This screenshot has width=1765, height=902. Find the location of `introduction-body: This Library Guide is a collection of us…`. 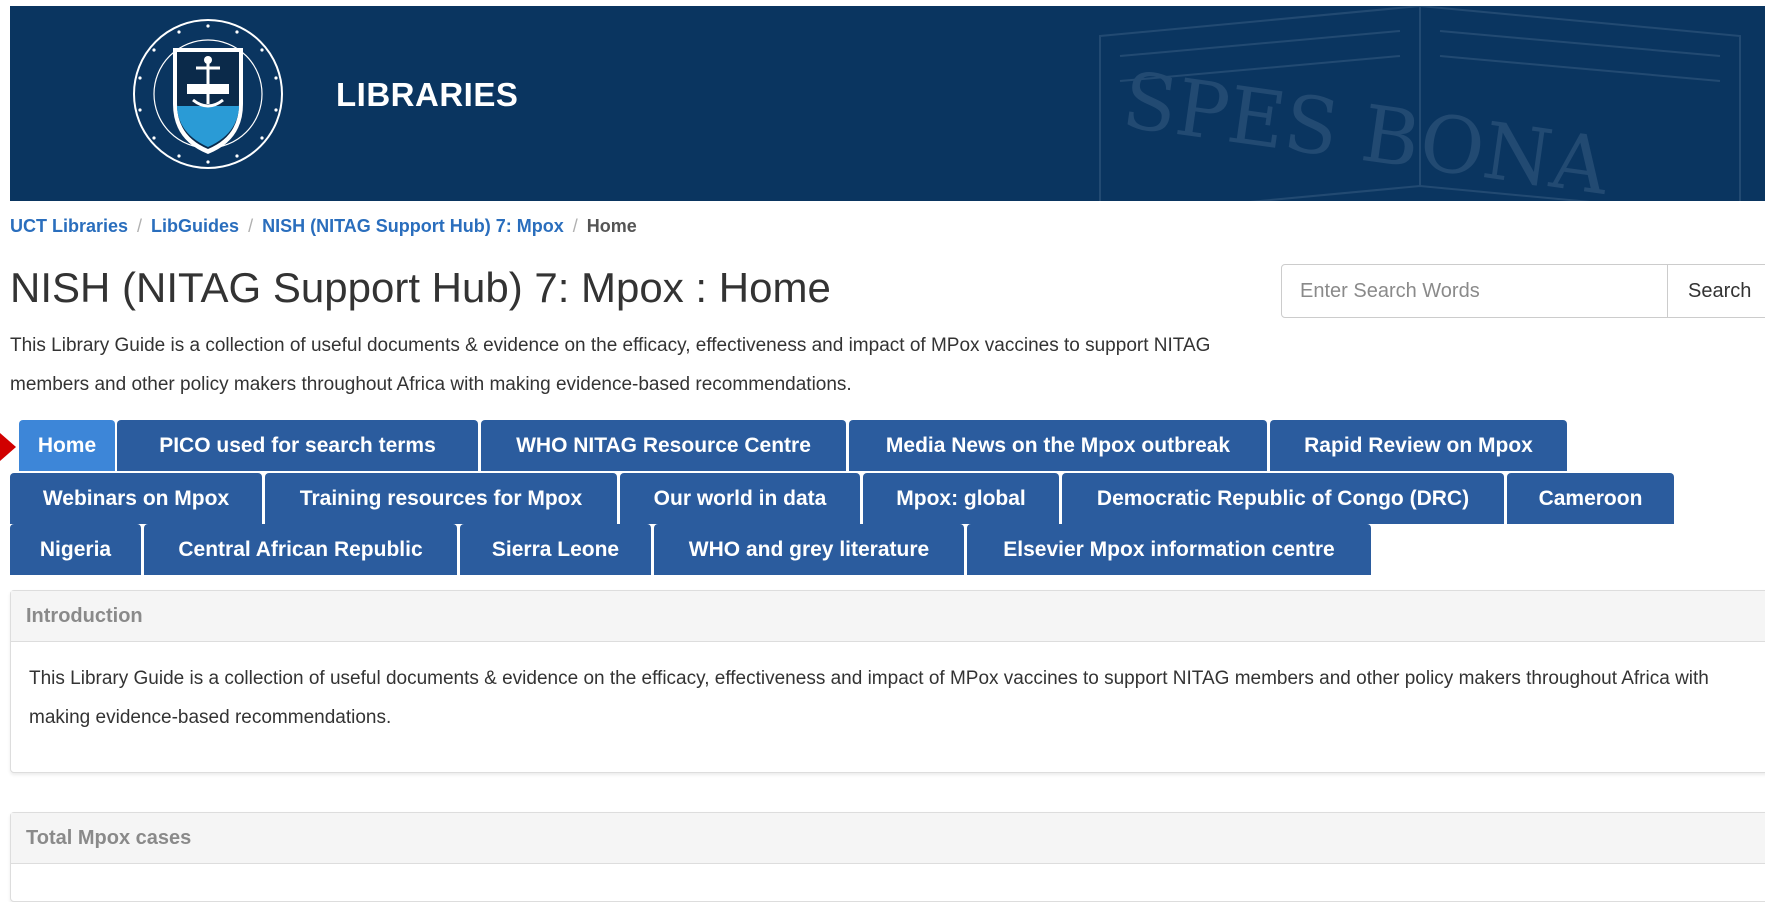

introduction-body: This Library Guide is a collection of us… is located at coordinates (869, 698).